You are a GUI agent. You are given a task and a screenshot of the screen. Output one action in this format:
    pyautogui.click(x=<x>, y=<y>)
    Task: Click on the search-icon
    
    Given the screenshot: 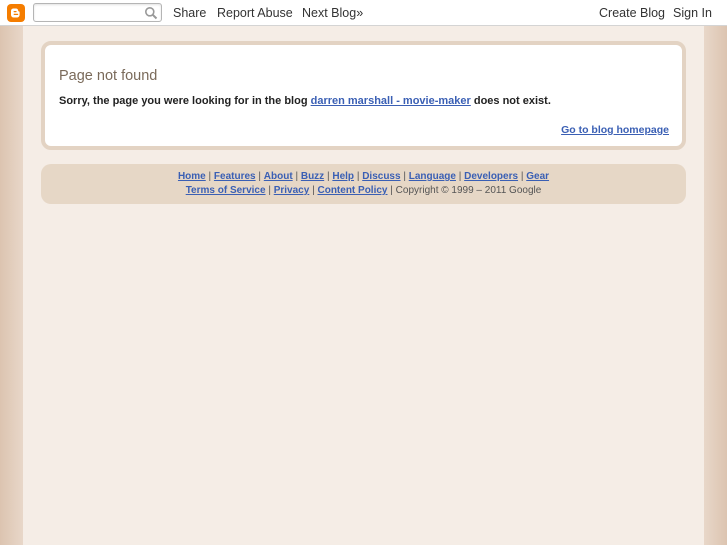 What is the action you would take?
    pyautogui.click(x=151, y=13)
    